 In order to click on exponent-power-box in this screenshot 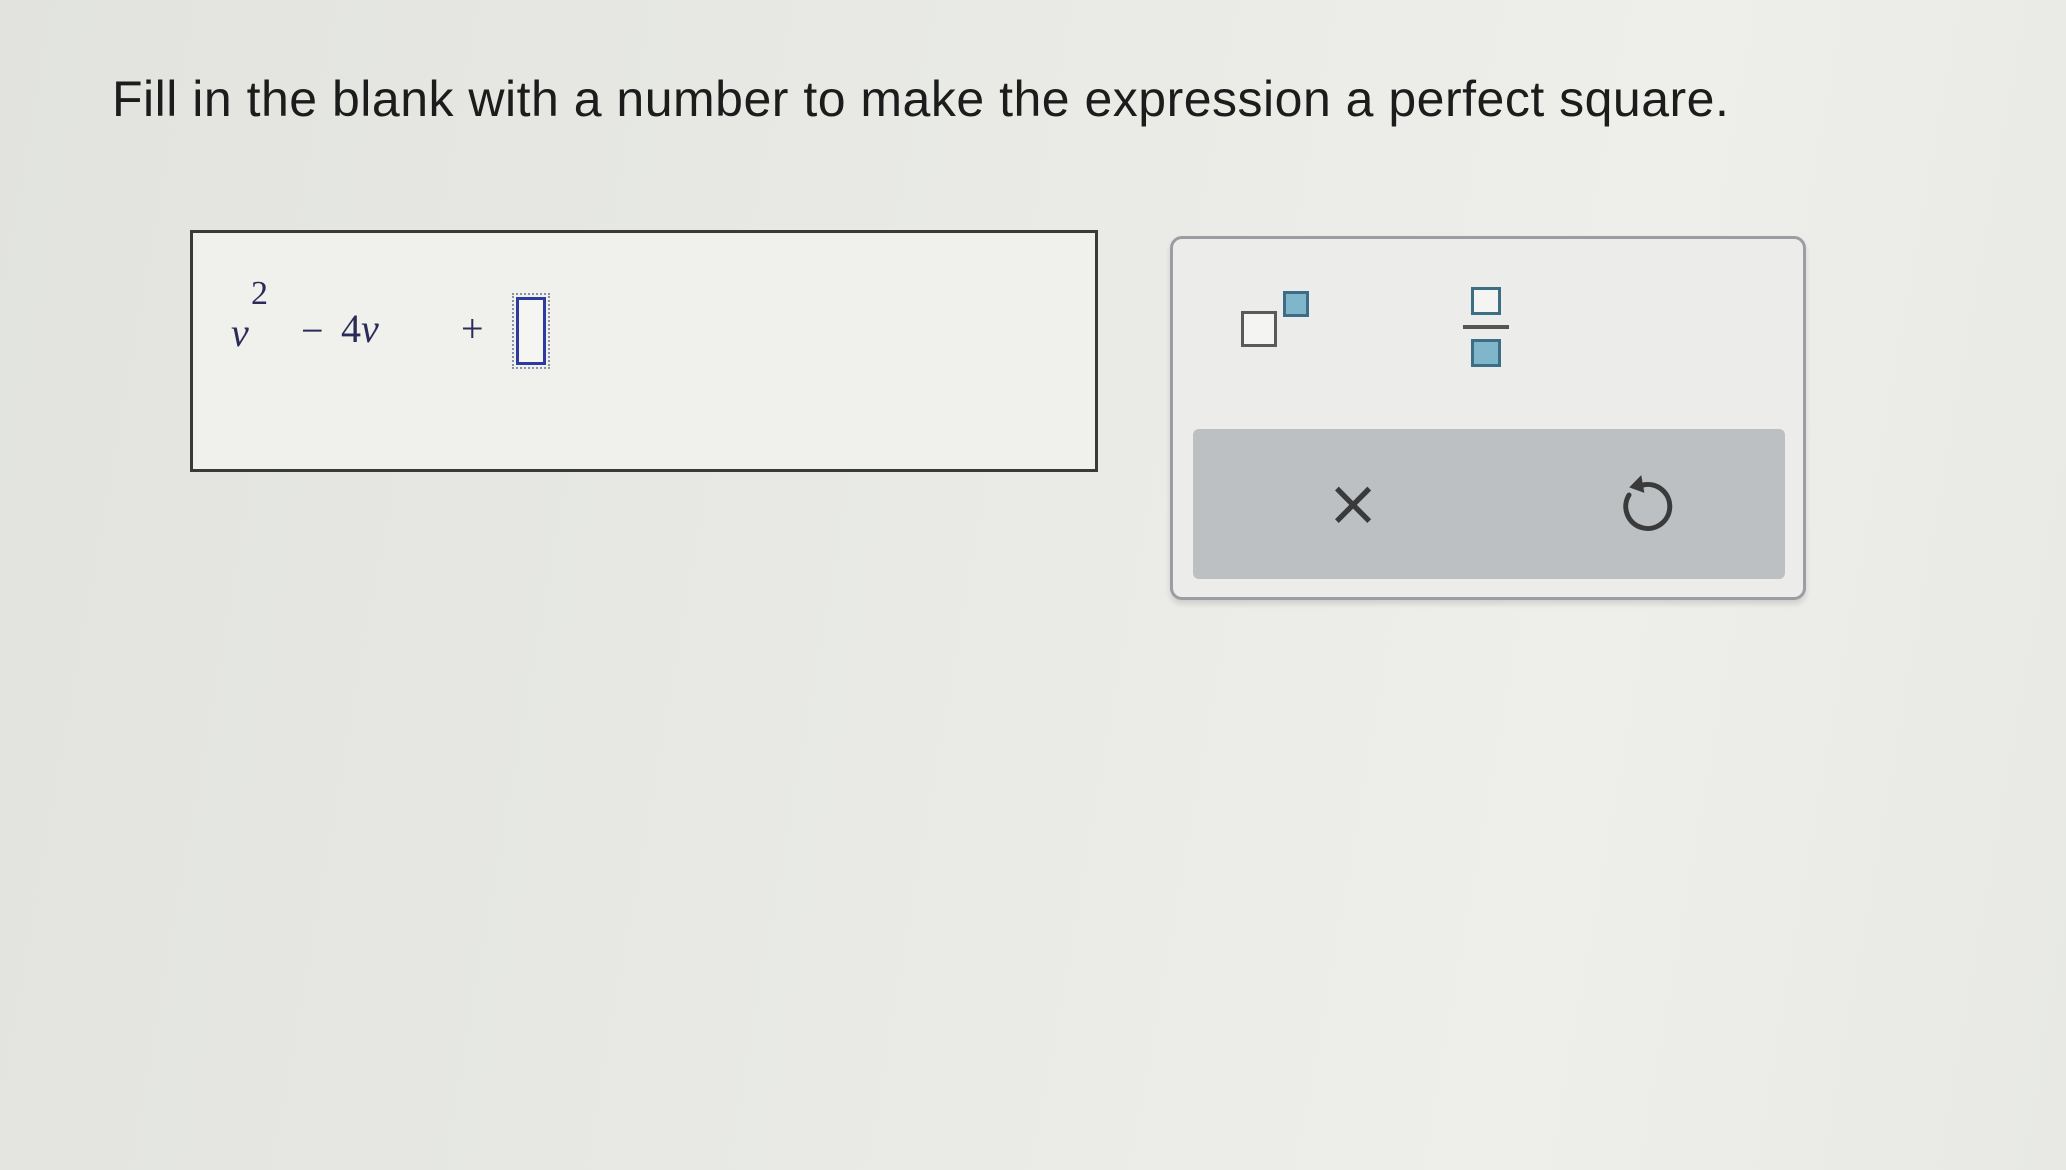, I will do `click(1296, 304)`.